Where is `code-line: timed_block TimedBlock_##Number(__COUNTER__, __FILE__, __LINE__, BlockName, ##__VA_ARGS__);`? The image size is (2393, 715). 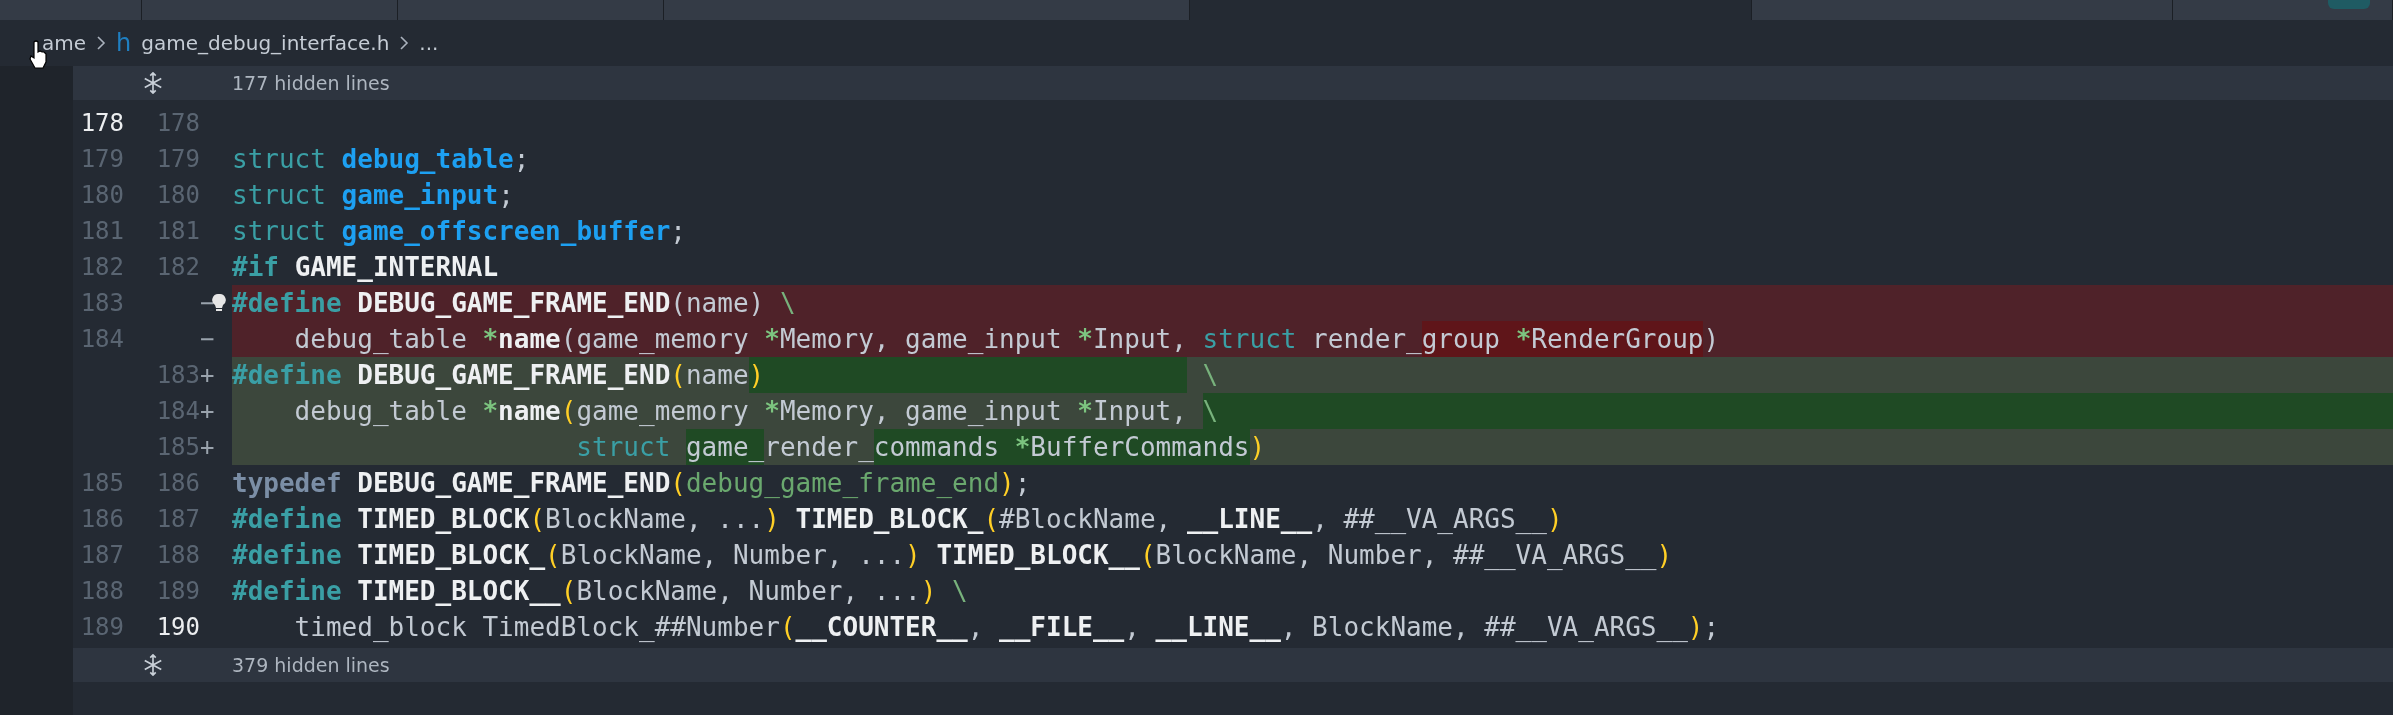 code-line: timed_block TimedBlock_##Number(__COUNTER__, __FILE__, __LINE__, BlockName, ##__VA_ARGS__); is located at coordinates (1007, 627).